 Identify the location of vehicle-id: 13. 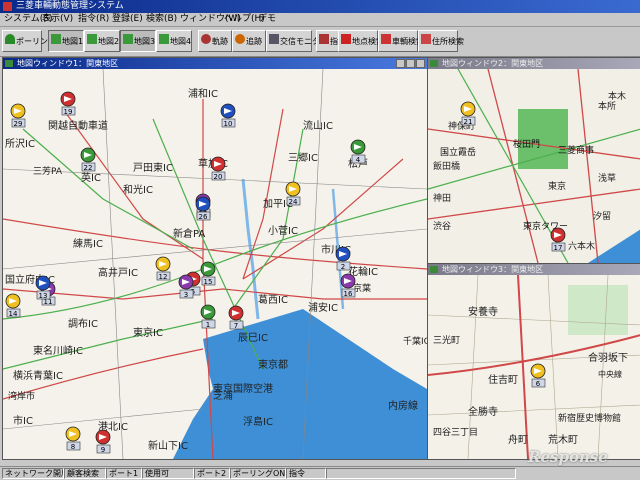
(43, 296).